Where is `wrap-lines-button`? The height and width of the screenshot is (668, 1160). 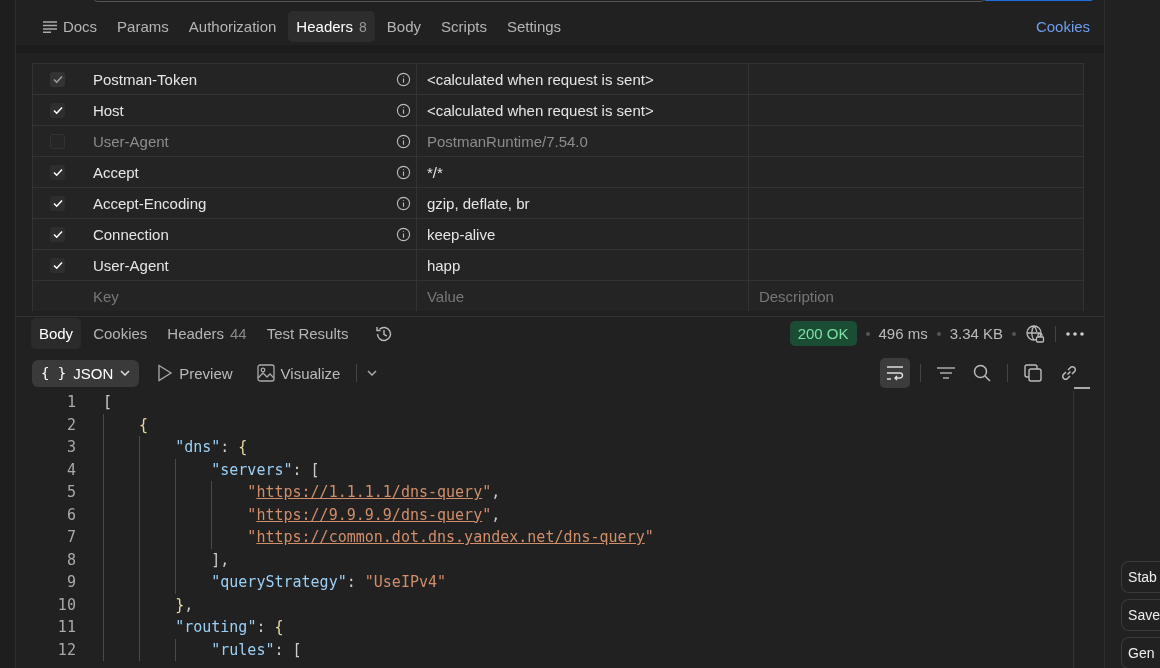 wrap-lines-button is located at coordinates (895, 373).